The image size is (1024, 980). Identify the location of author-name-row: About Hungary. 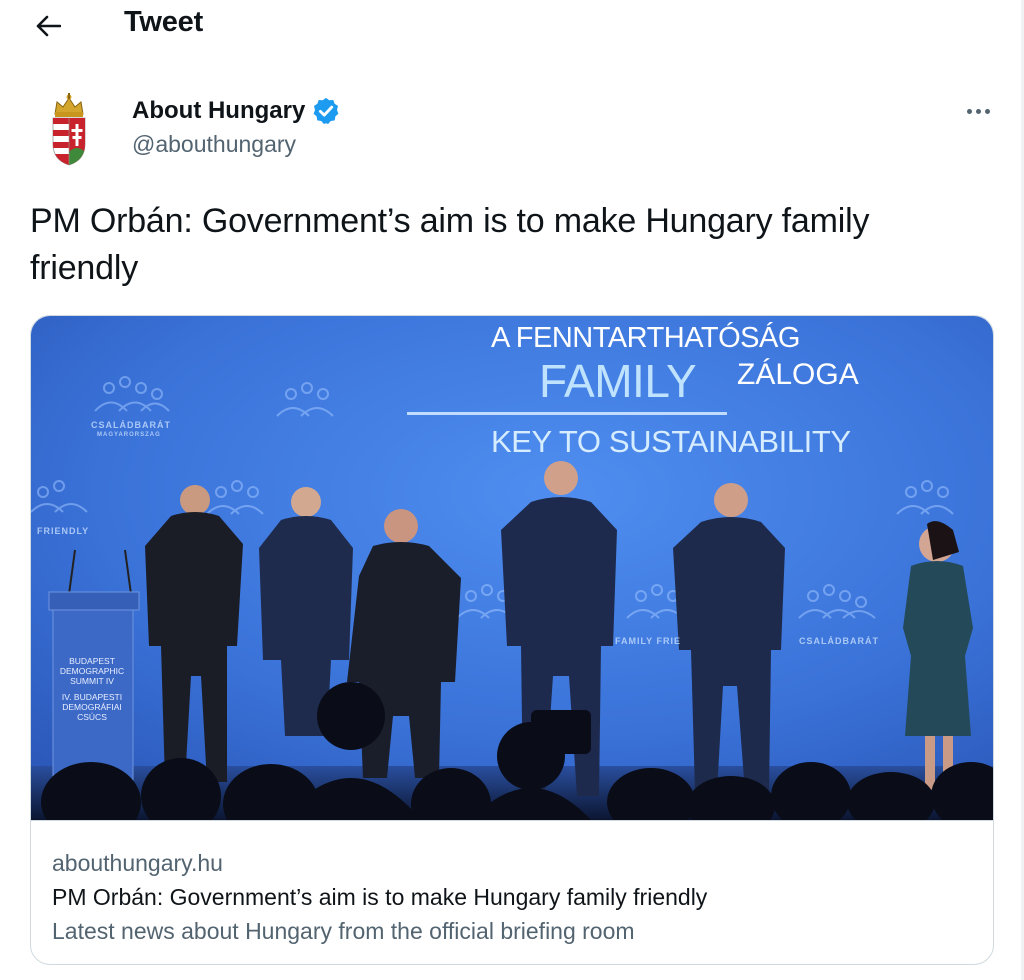
(236, 111).